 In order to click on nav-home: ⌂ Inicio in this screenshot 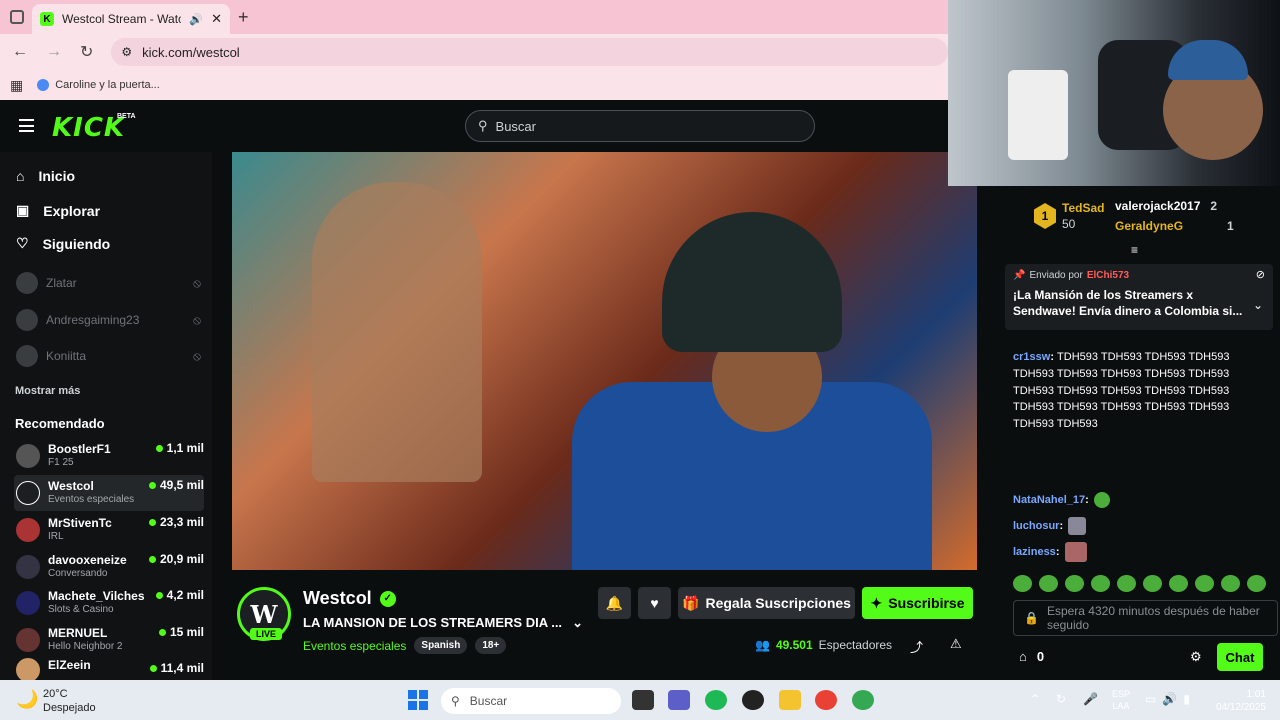, I will do `click(45, 176)`.